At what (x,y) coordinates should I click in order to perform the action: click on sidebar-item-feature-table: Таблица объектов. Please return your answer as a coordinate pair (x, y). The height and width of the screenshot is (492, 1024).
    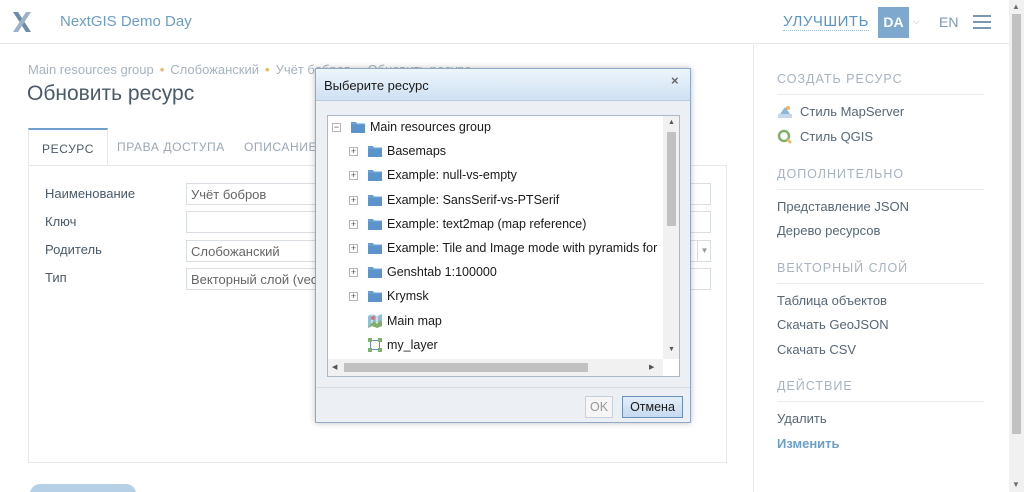
    Looking at the image, I should click on (832, 300).